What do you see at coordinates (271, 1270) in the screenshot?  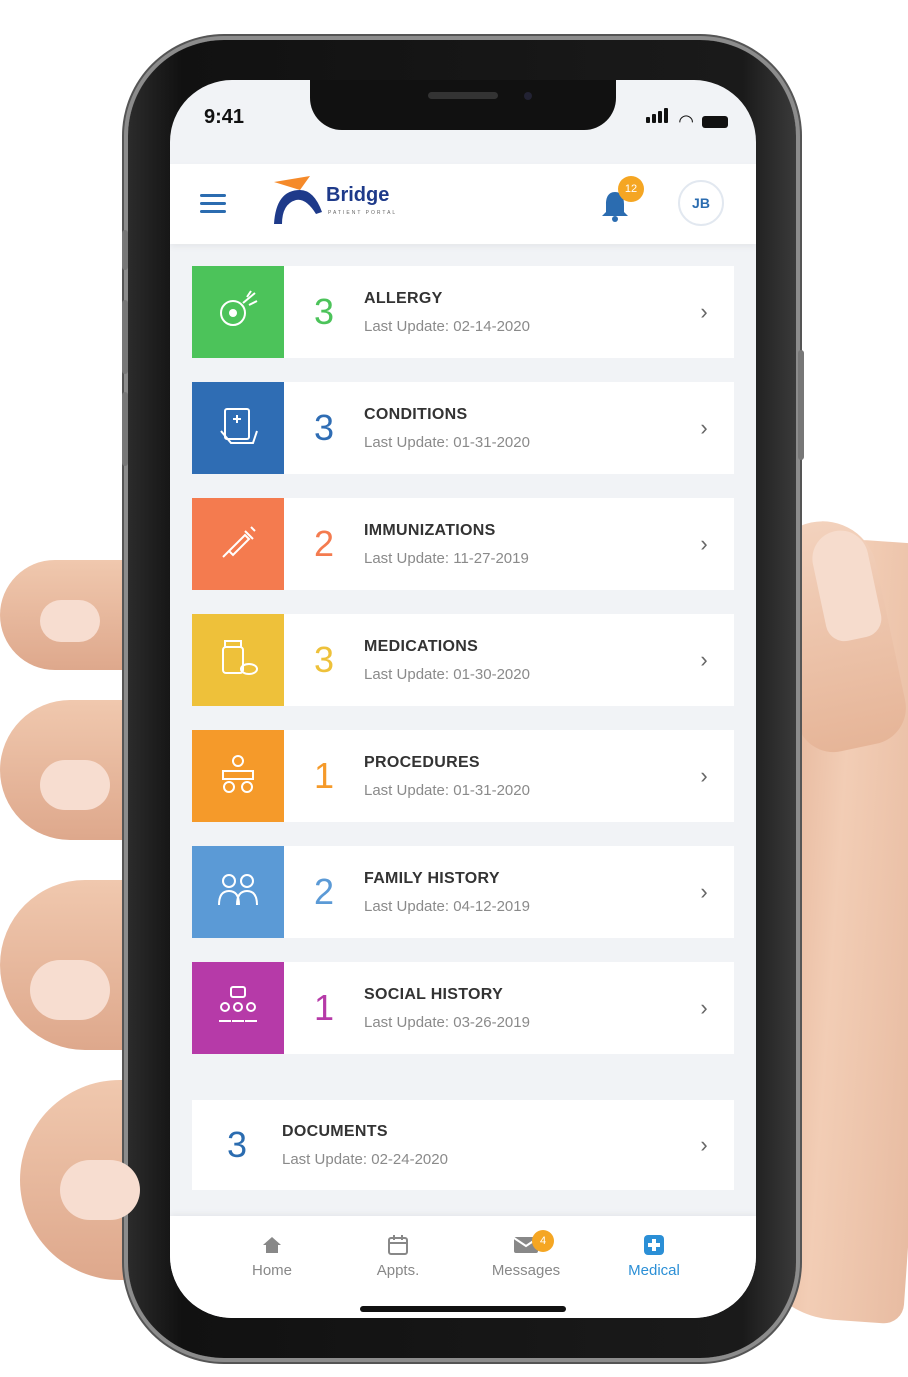 I see `tab-home-label: Home` at bounding box center [271, 1270].